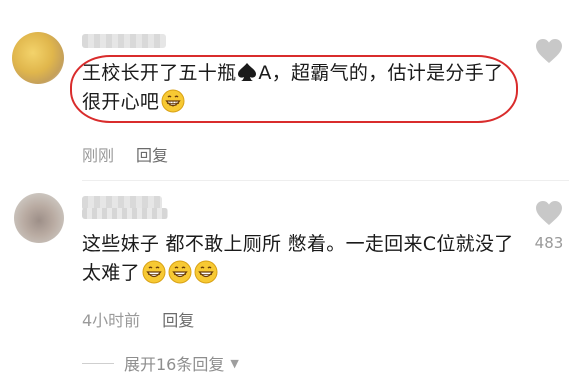 Image resolution: width=569 pixels, height=378 pixels. What do you see at coordinates (125, 213) in the screenshot?
I see `username-blurred-line` at bounding box center [125, 213].